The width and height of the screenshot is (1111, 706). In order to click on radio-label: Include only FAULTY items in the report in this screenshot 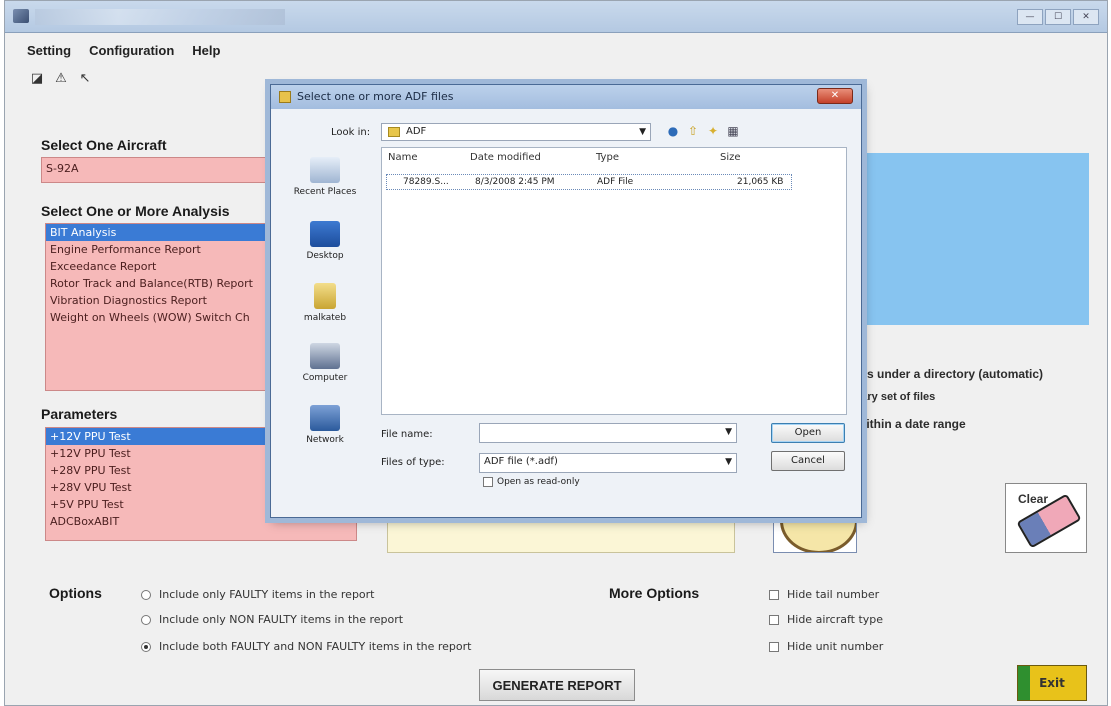, I will do `click(267, 594)`.